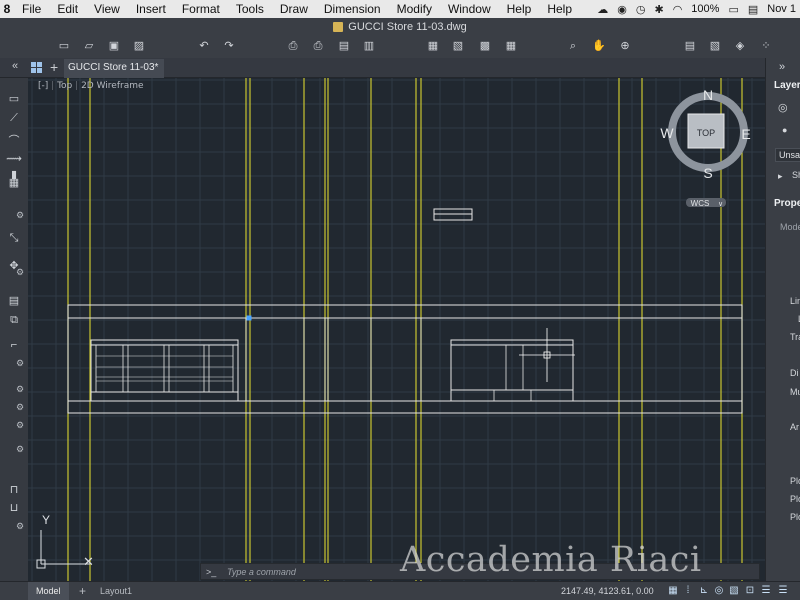 Image resolution: width=800 pixels, height=600 pixels. What do you see at coordinates (787, 85) in the screenshot?
I see `layers-header: Layers` at bounding box center [787, 85].